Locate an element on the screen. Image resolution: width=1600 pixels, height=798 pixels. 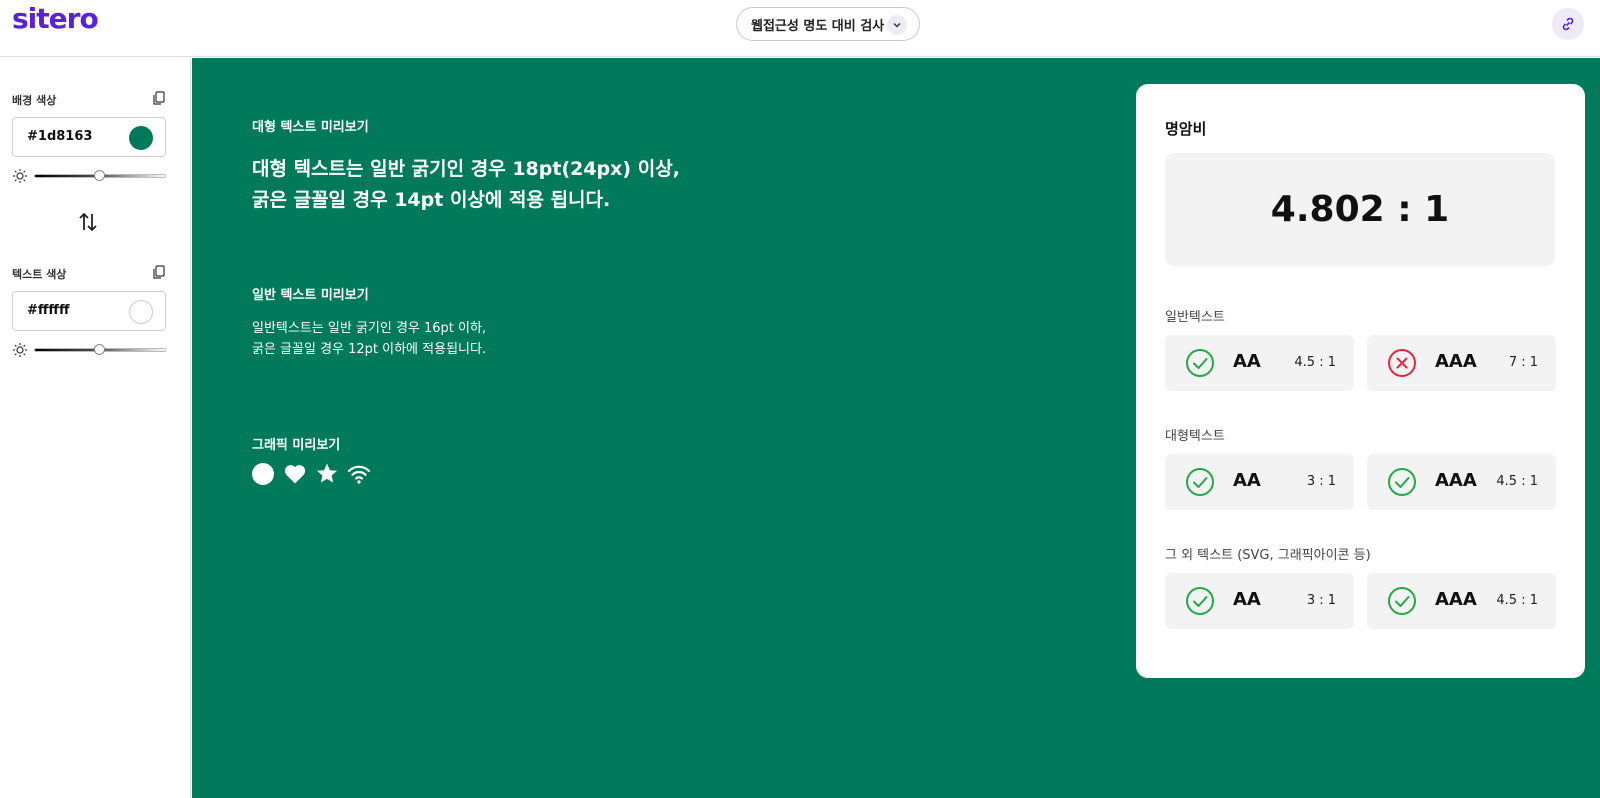
graphic-icons is located at coordinates (311, 474).